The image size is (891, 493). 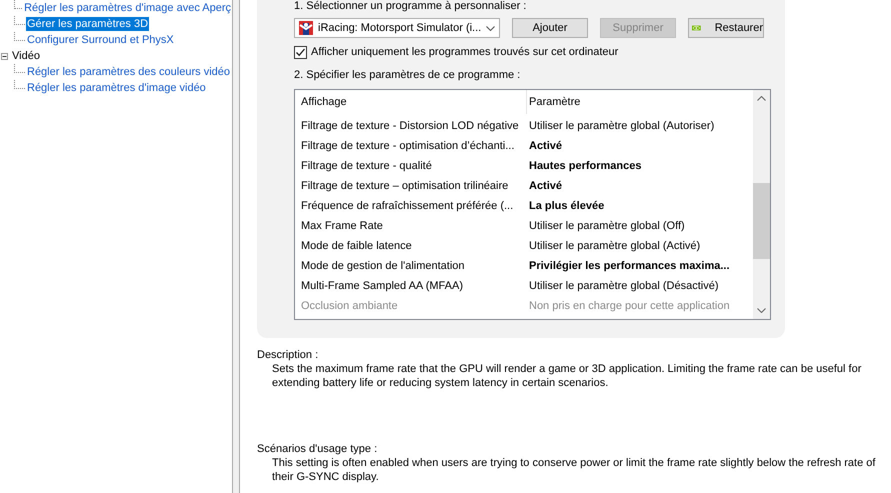 What do you see at coordinates (288, 355) in the screenshot?
I see `section-title: Description :` at bounding box center [288, 355].